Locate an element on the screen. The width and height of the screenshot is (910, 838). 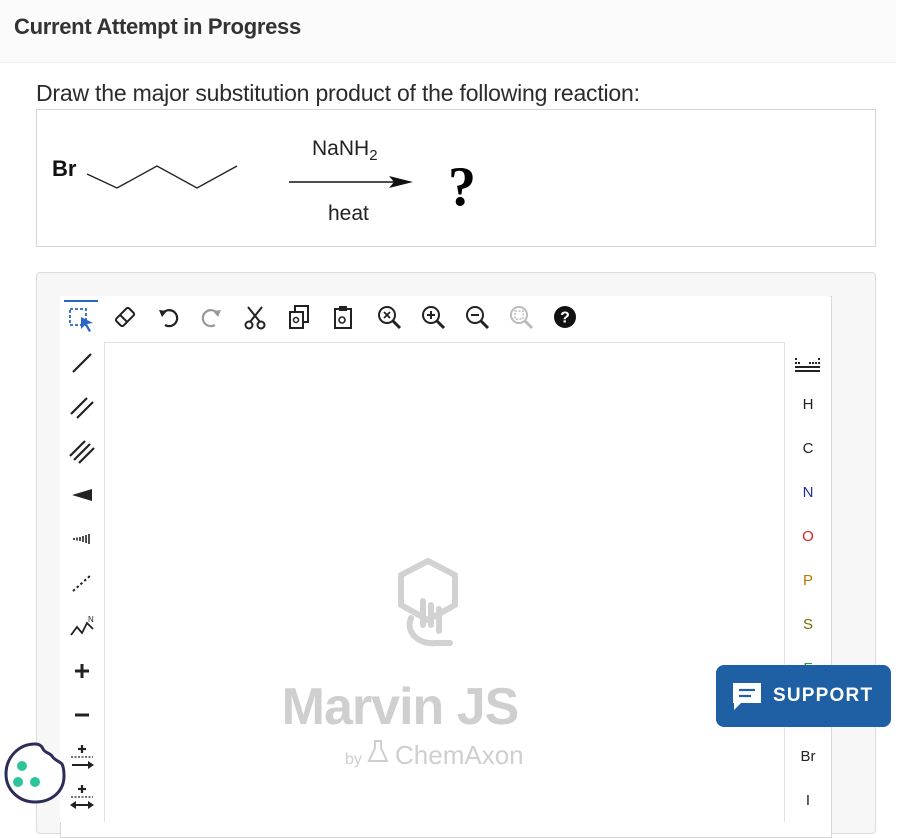
redo-icon is located at coordinates (211, 317).